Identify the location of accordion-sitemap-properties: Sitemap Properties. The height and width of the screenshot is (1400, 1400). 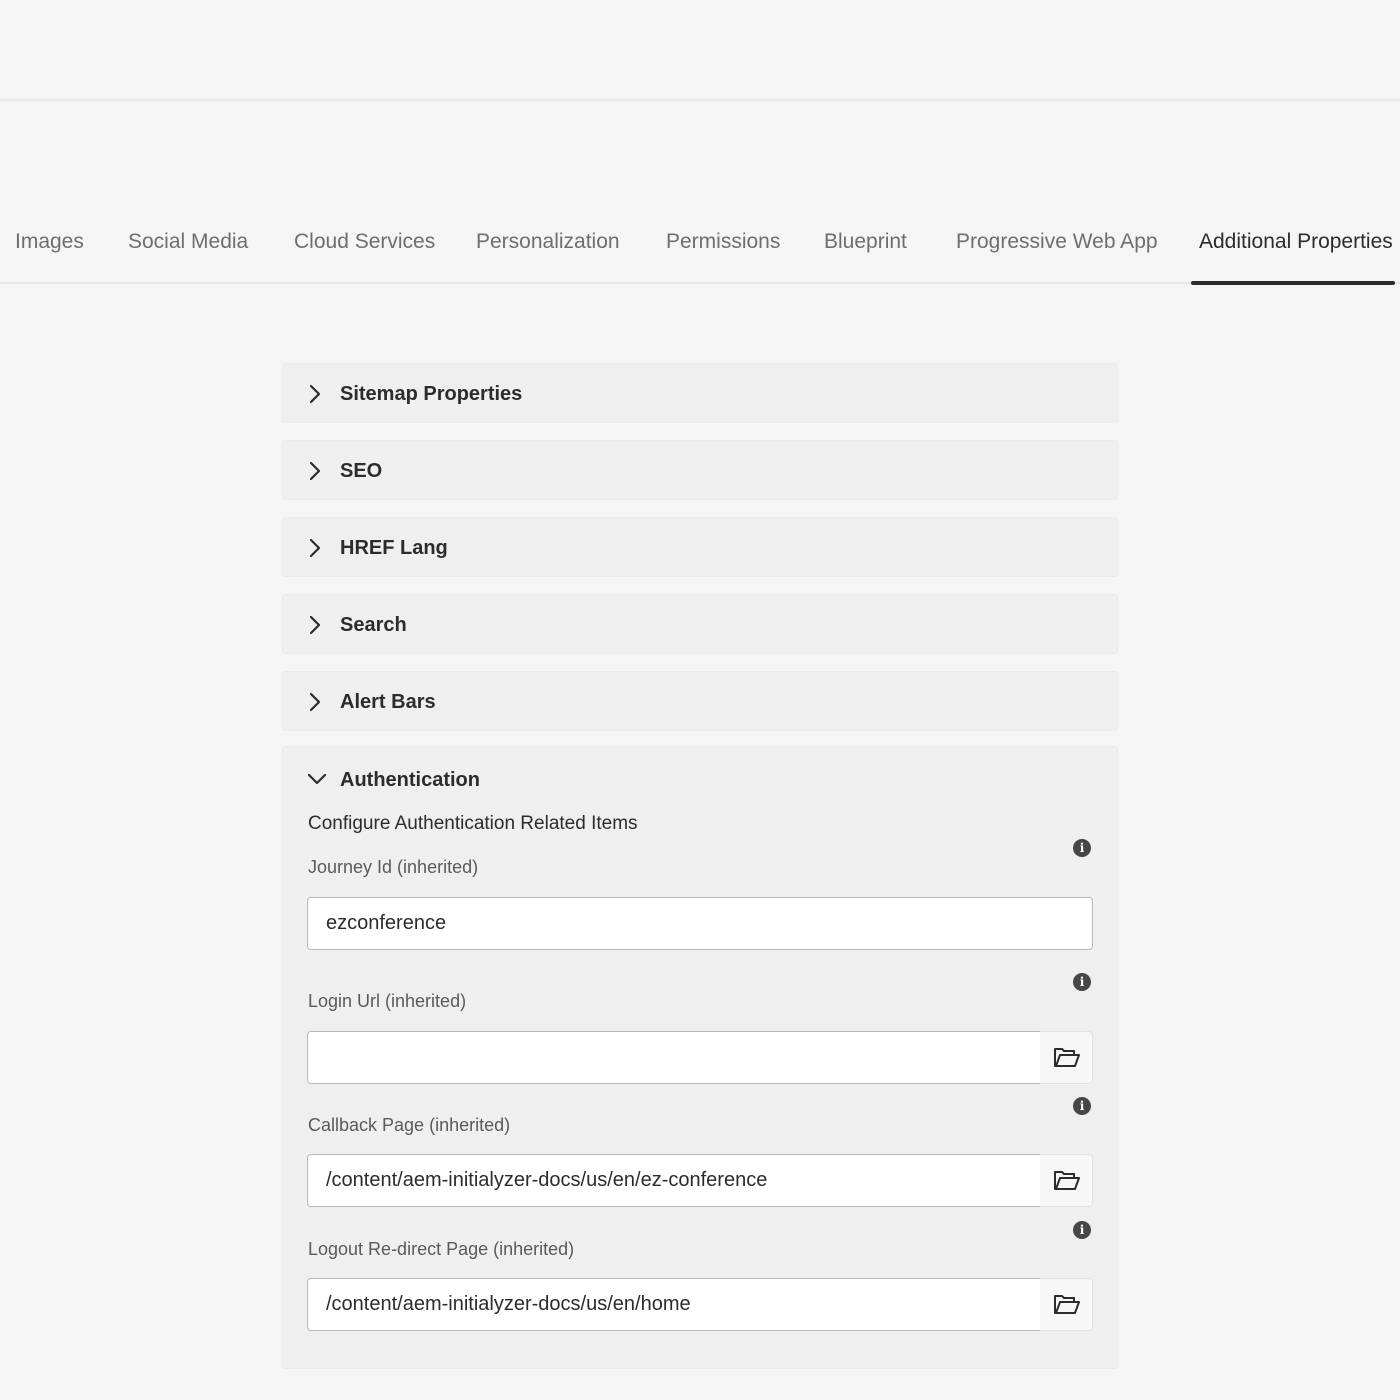
(700, 393).